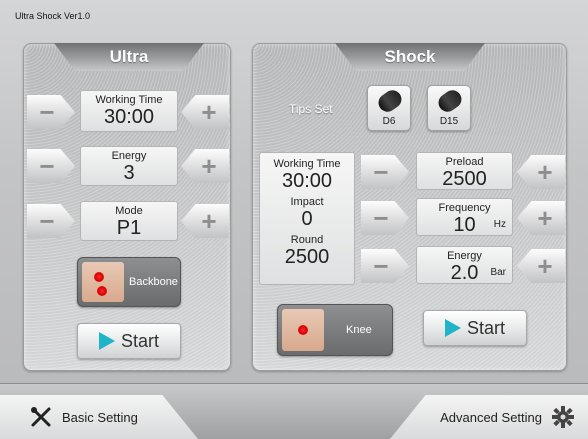 Image resolution: width=588 pixels, height=439 pixels. I want to click on shock-start-button: Start, so click(475, 328).